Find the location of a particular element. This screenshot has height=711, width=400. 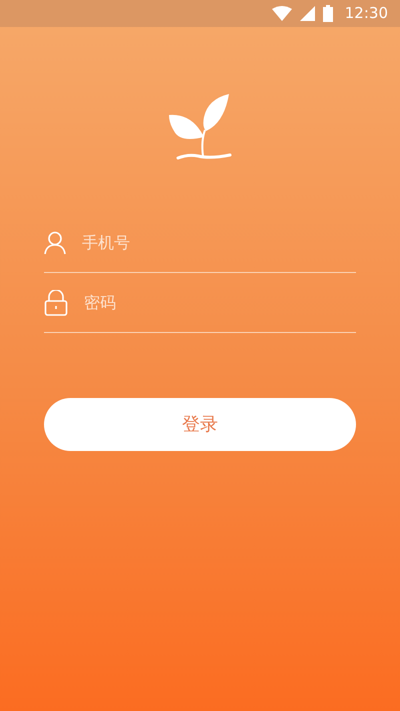

user-icon is located at coordinates (55, 242).